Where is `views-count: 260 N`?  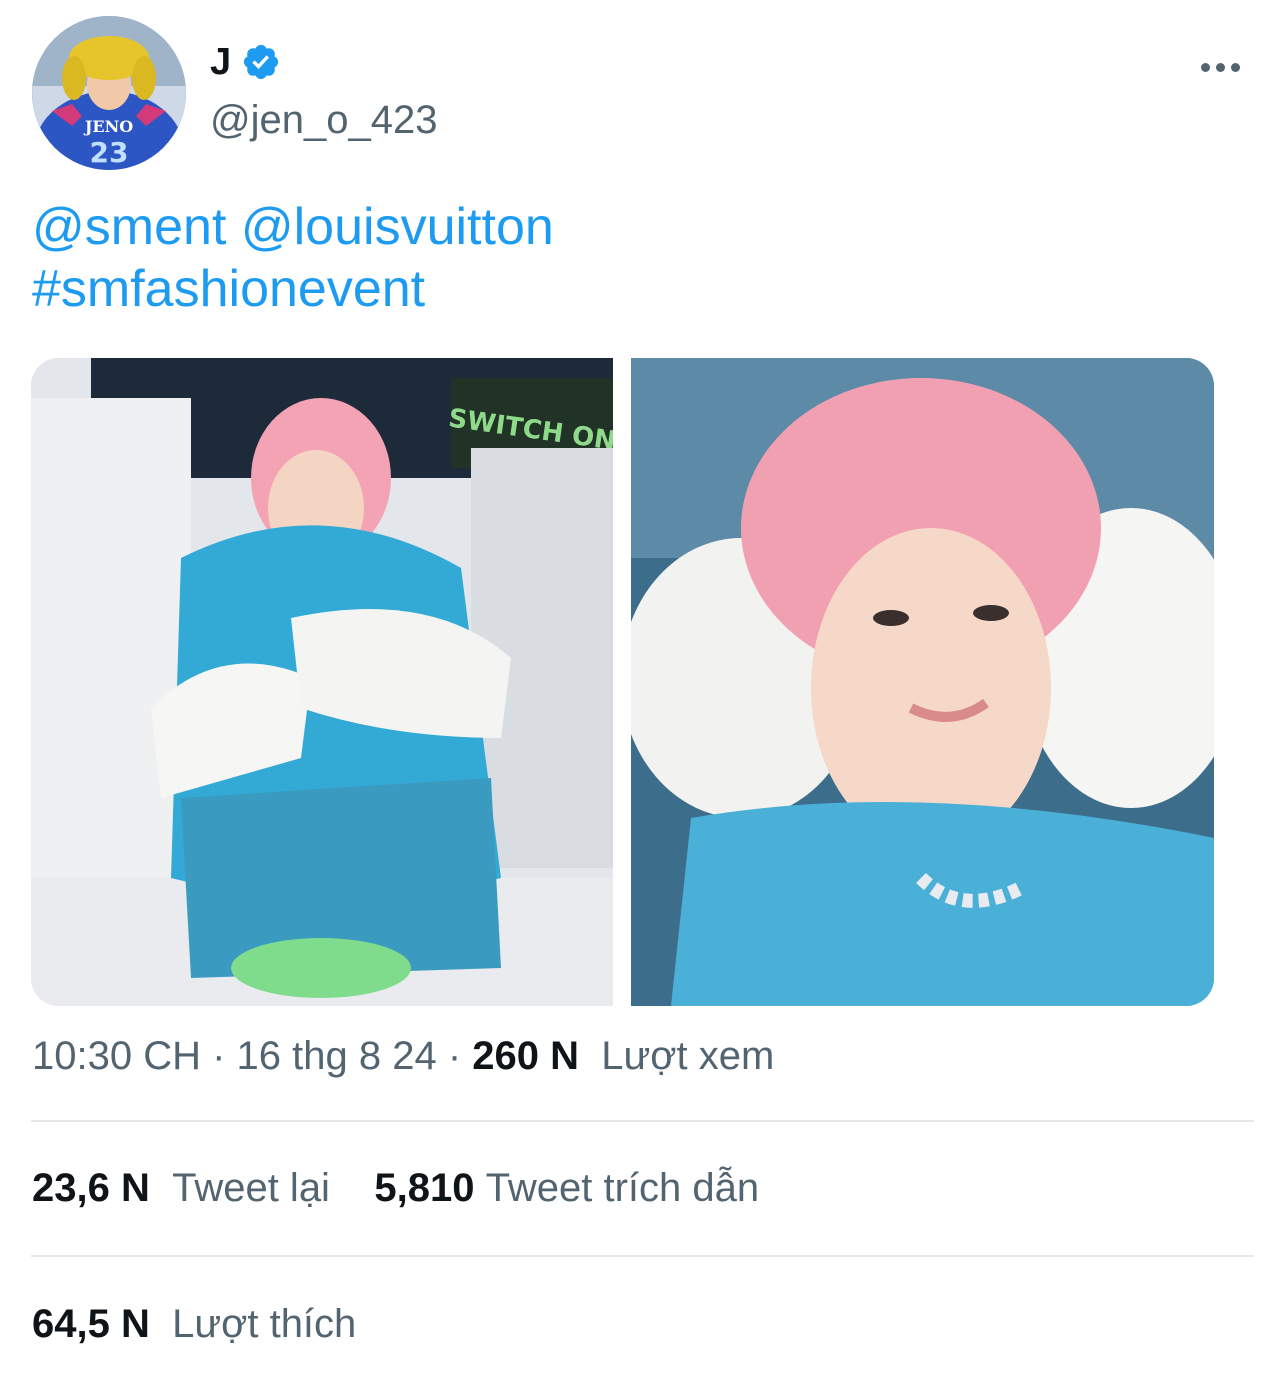
views-count: 260 N is located at coordinates (526, 1056).